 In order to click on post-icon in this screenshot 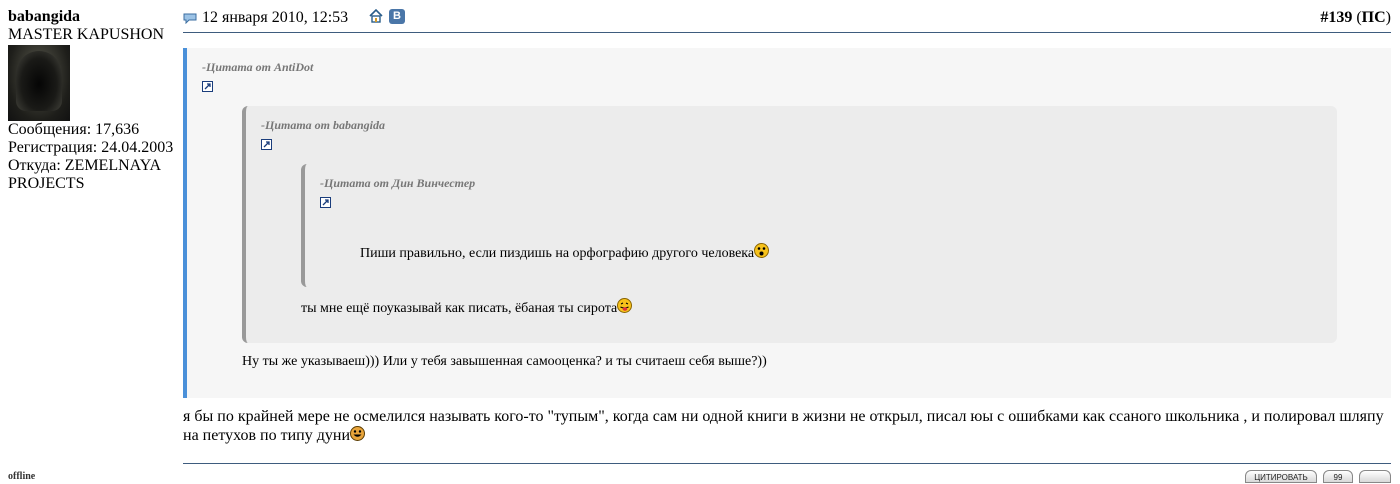, I will do `click(190, 18)`.